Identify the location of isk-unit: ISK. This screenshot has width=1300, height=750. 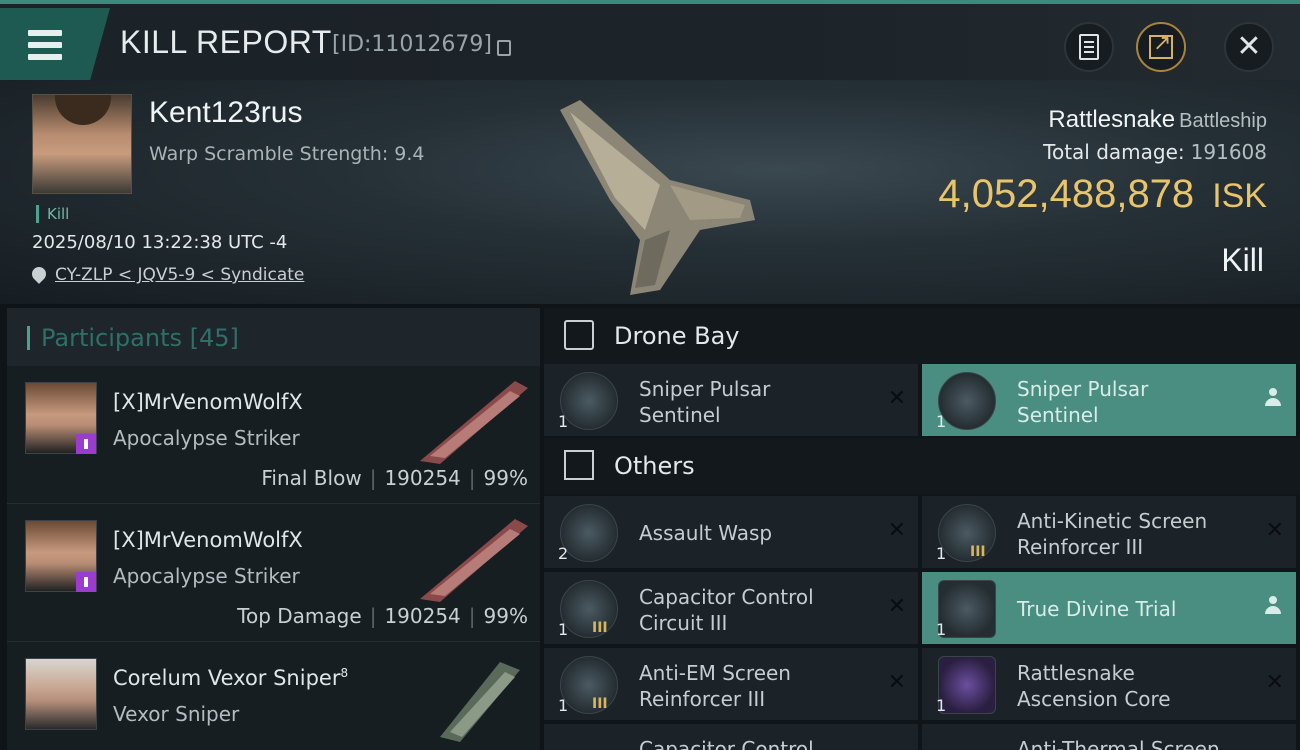
(1239, 196).